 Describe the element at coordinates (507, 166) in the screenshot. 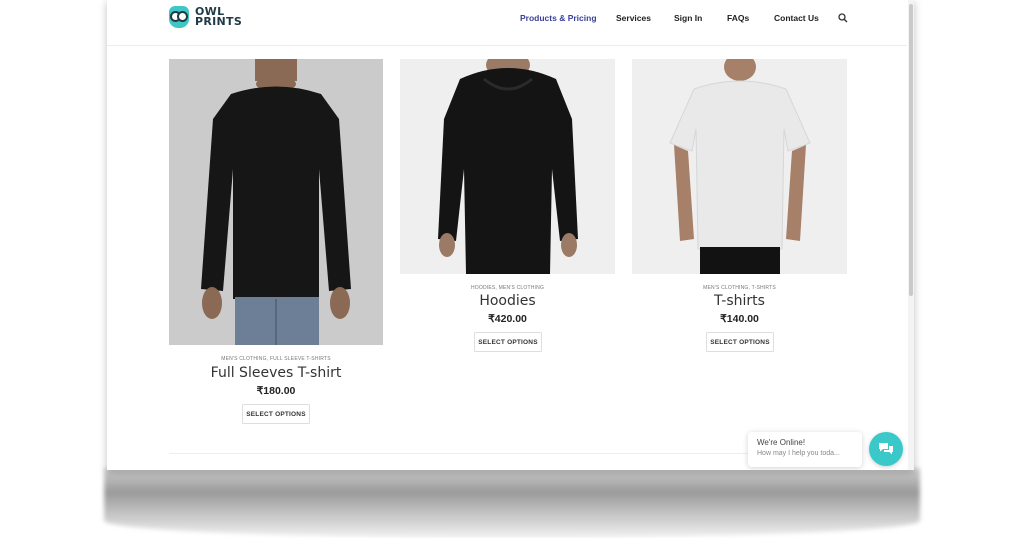

I see `product-image-hoodies` at that location.